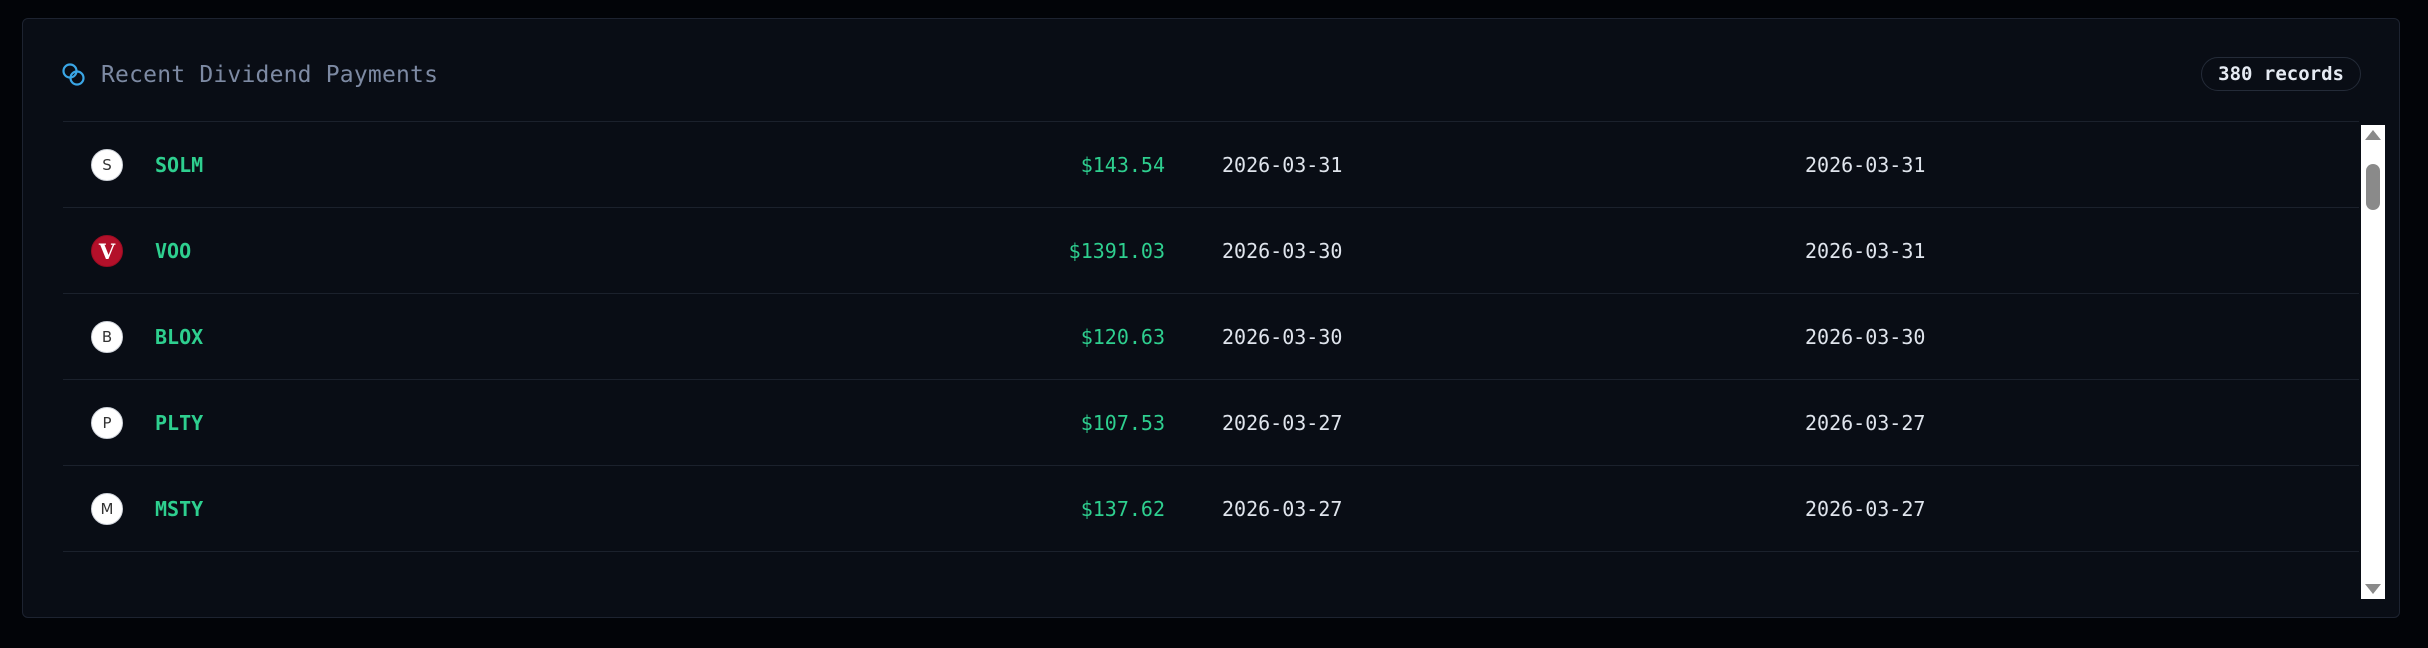 The width and height of the screenshot is (2428, 648). I want to click on ticker-logo: P, so click(107, 423).